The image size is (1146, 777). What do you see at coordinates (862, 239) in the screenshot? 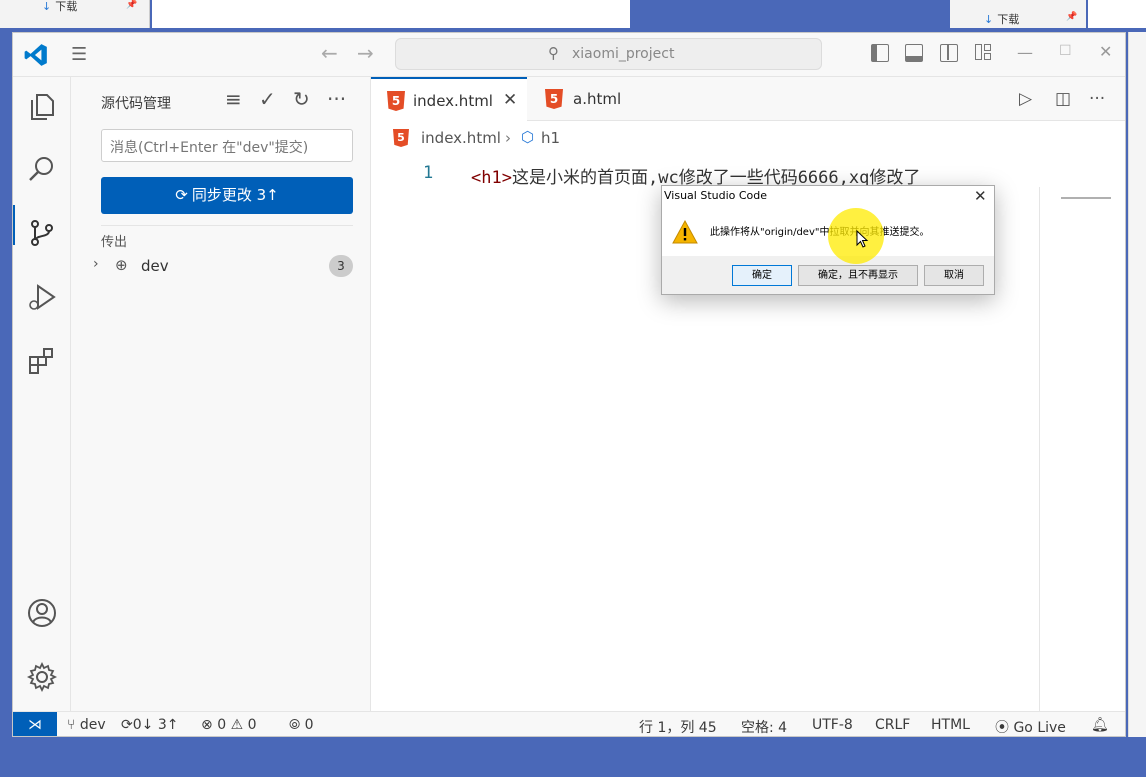
I see `mouse-cursor-icon` at bounding box center [862, 239].